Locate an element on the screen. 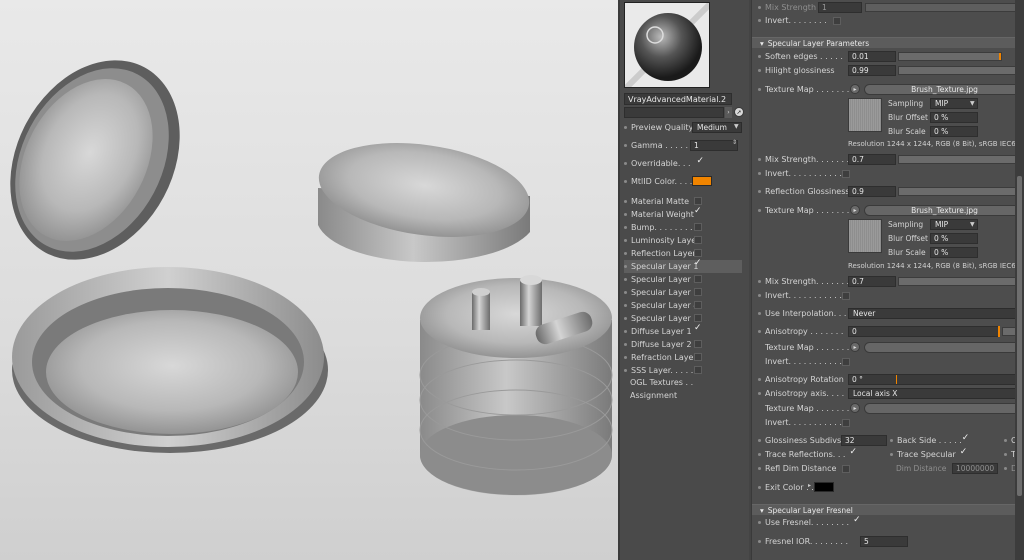 The image size is (1024, 560). mix2-field: 0.7 is located at coordinates (872, 281).